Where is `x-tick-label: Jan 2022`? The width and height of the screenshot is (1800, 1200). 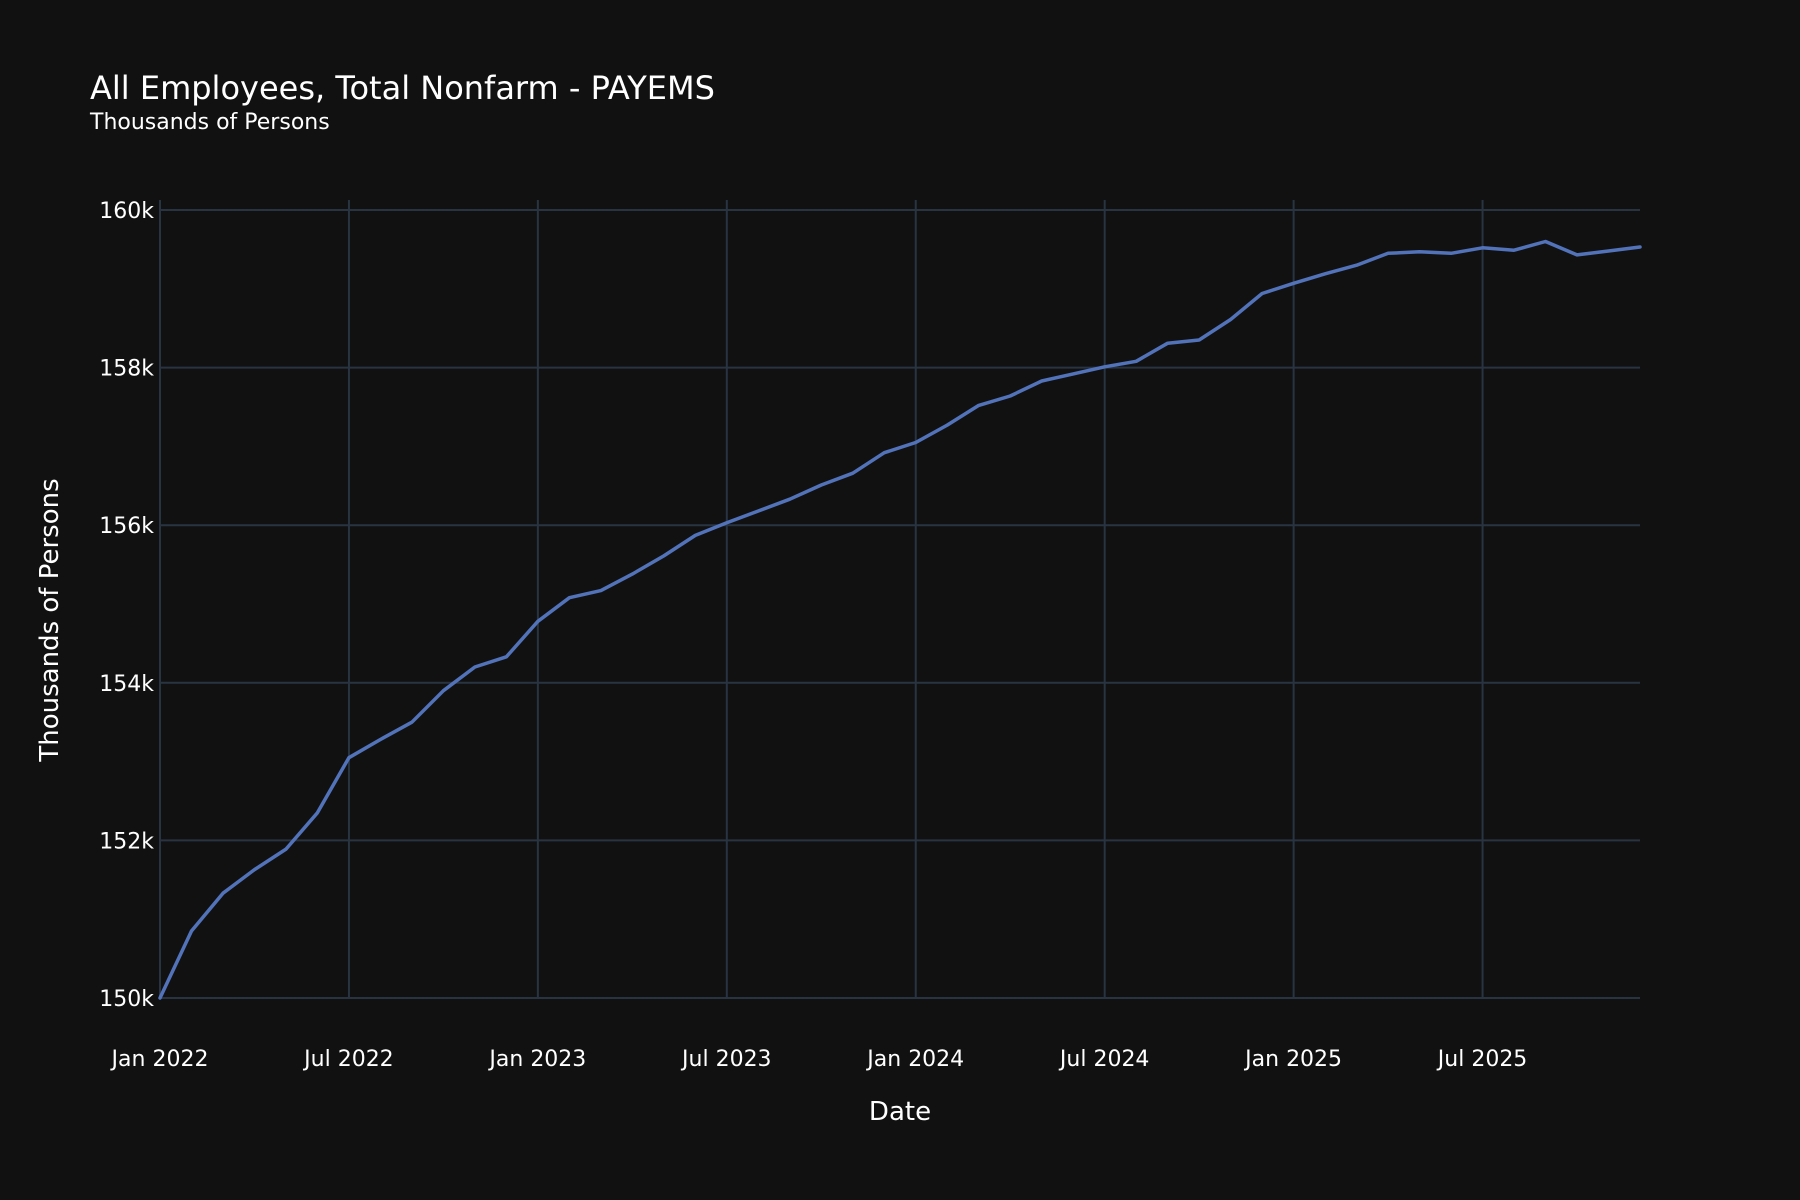 x-tick-label: Jan 2022 is located at coordinates (159, 1059).